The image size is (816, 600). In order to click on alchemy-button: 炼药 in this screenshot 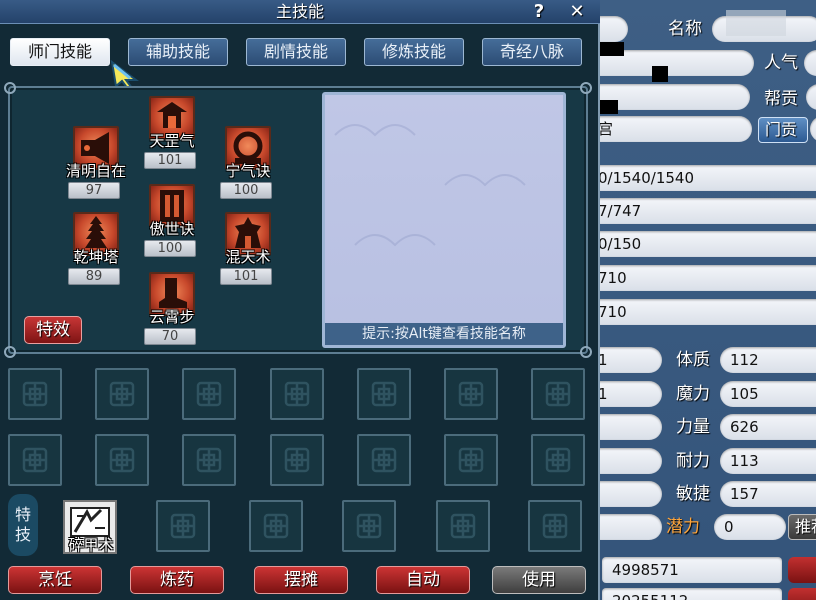, I will do `click(177, 580)`.